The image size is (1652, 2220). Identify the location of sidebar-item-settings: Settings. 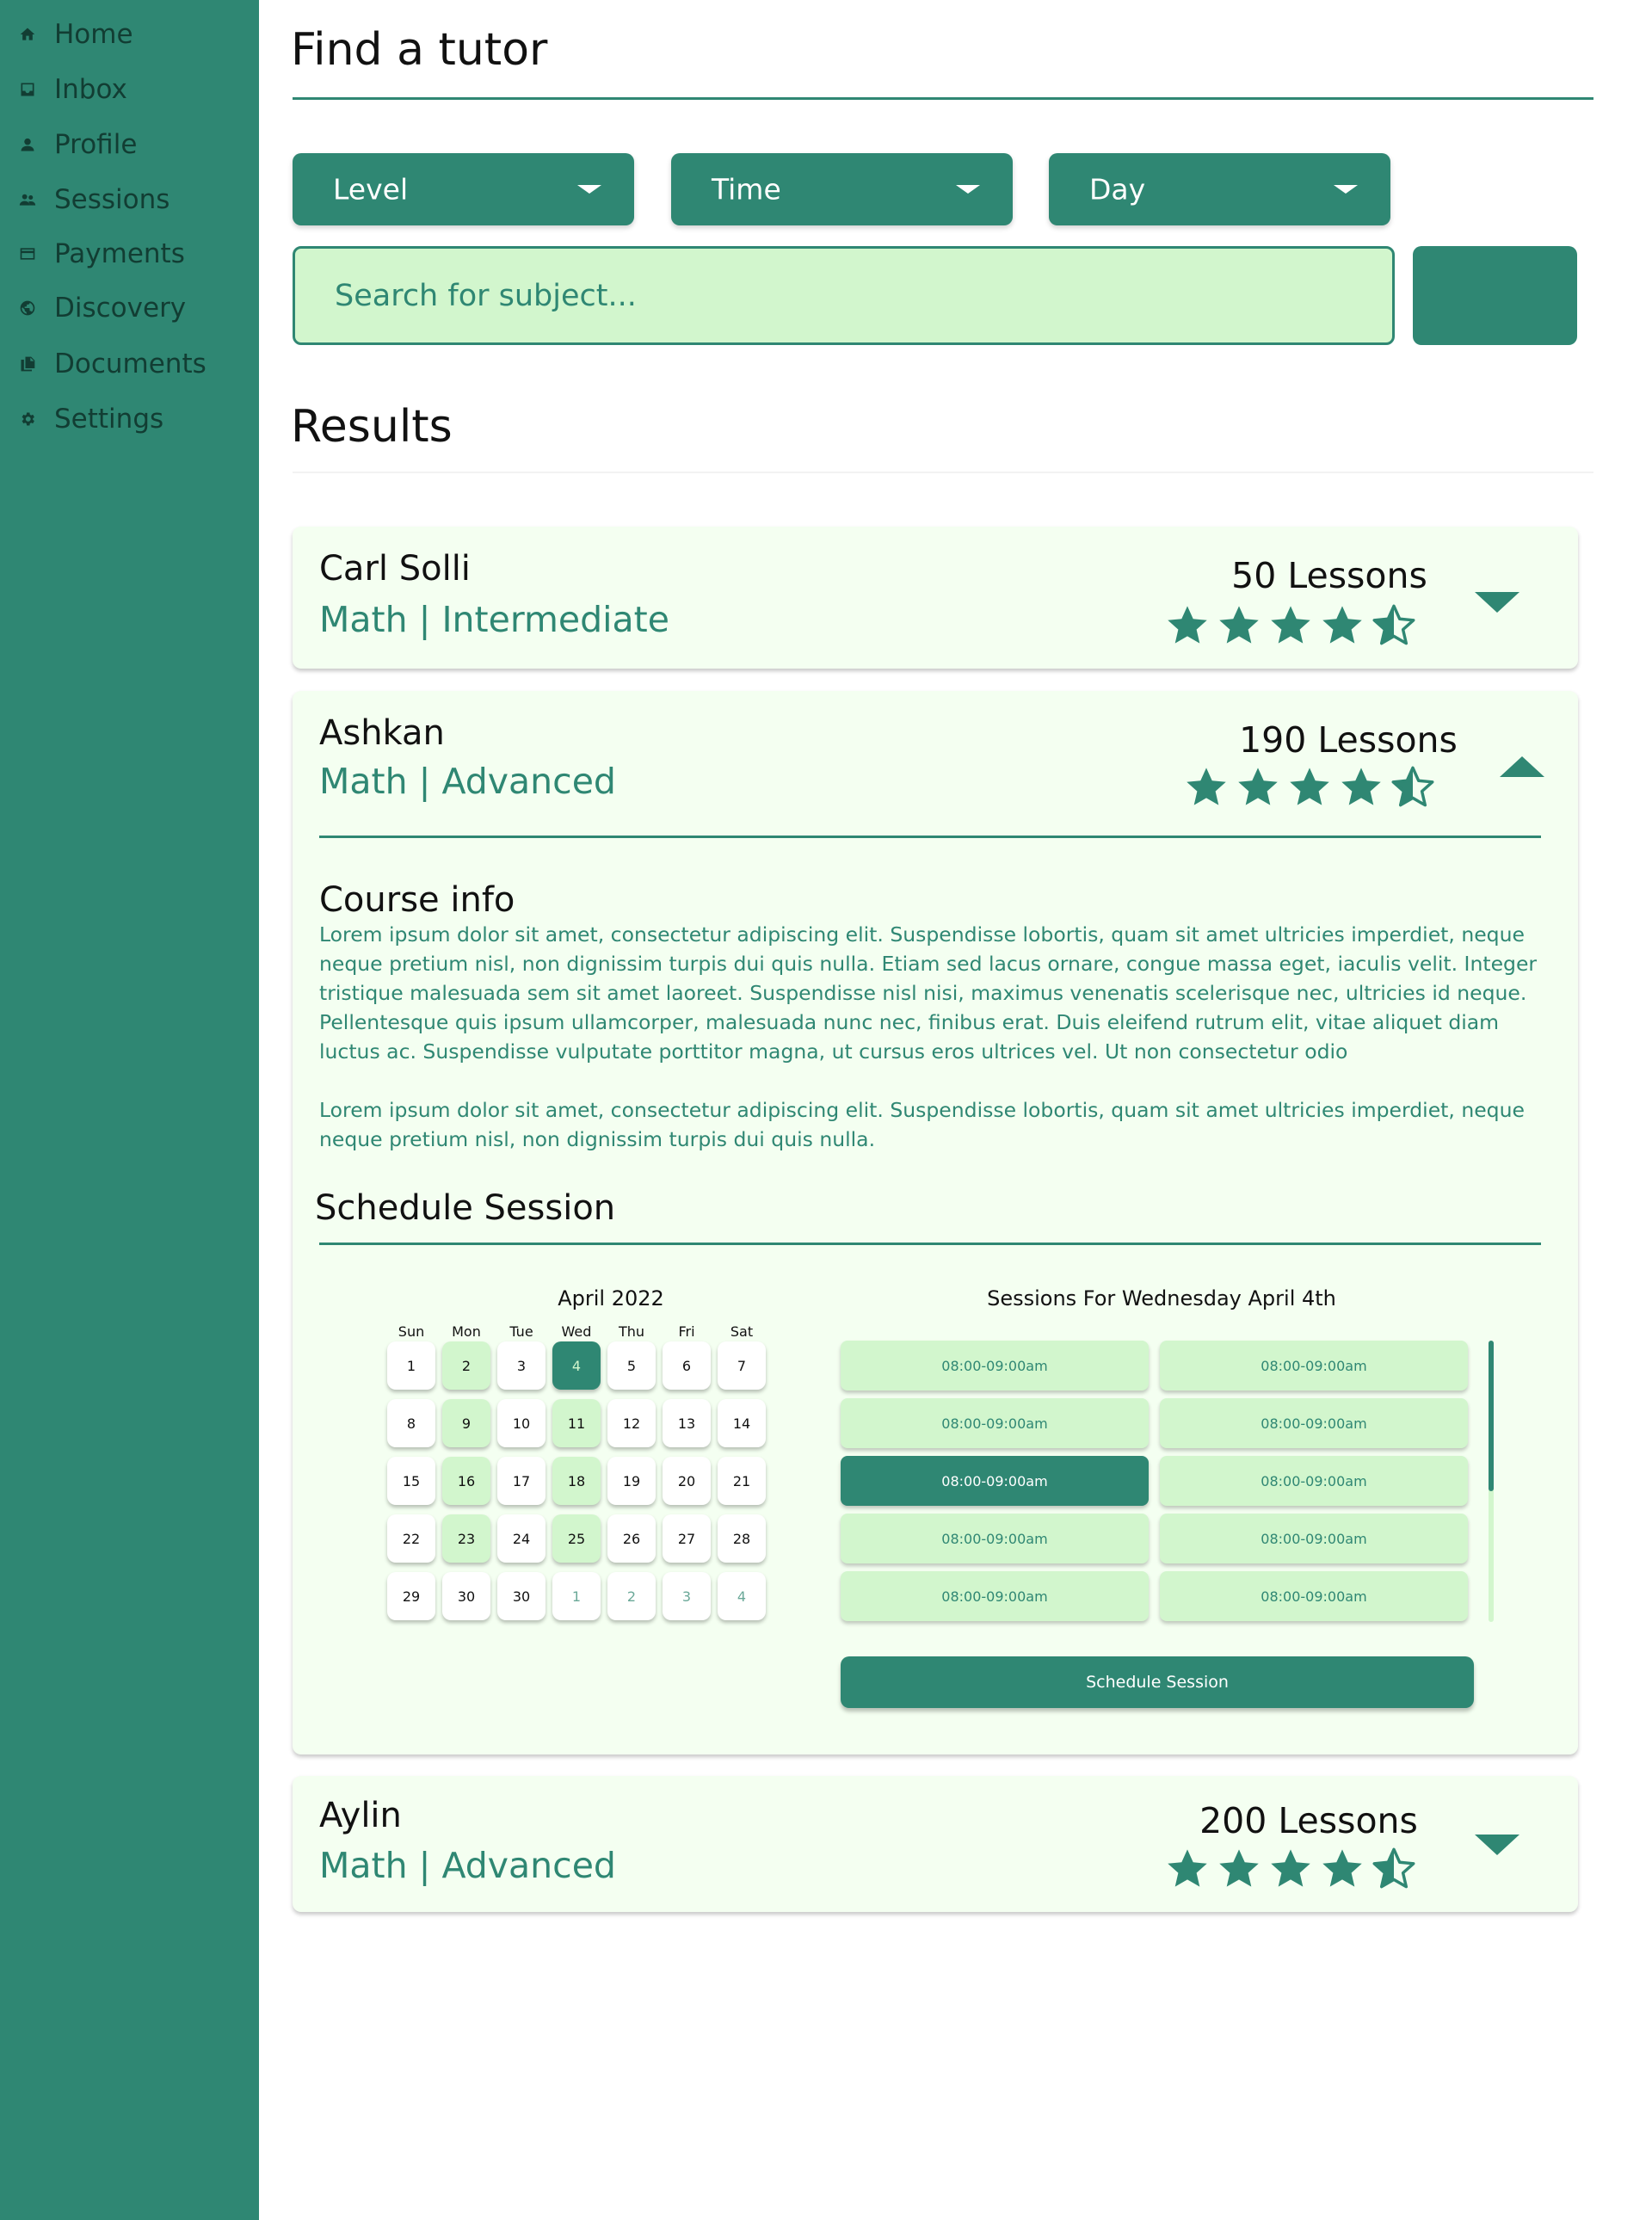
(129, 419).